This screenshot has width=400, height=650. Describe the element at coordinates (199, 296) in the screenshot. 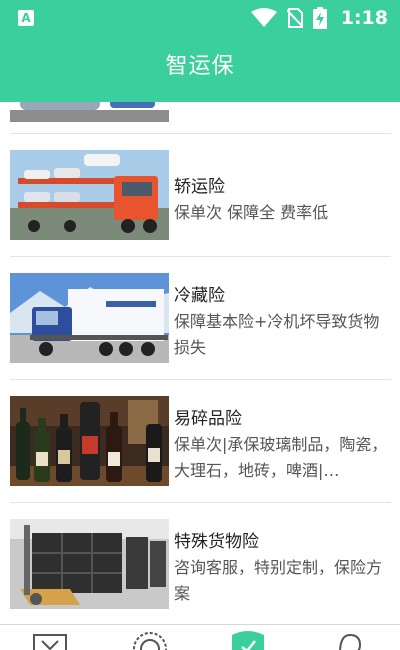

I see `item-name: 冷藏险` at that location.